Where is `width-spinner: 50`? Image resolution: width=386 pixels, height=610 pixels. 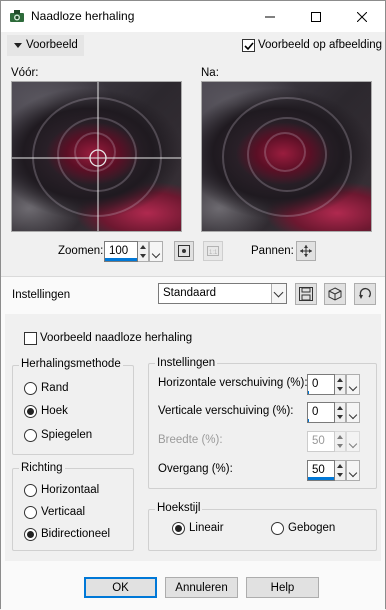 width-spinner: 50 is located at coordinates (333, 441).